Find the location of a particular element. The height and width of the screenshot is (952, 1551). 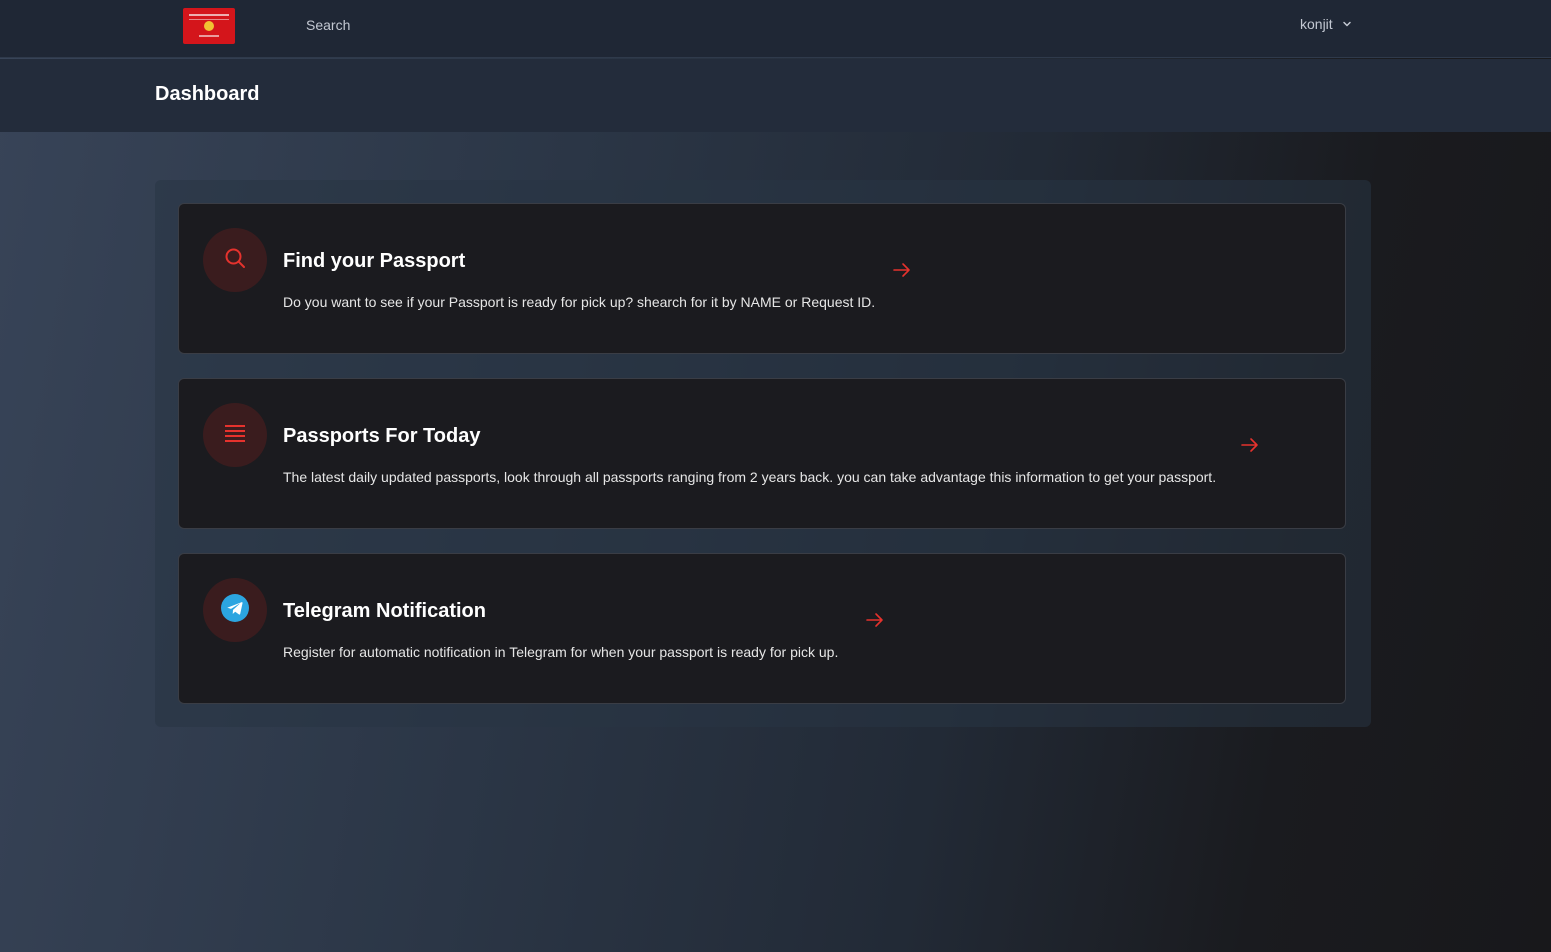

user-name: konjit is located at coordinates (1316, 24).